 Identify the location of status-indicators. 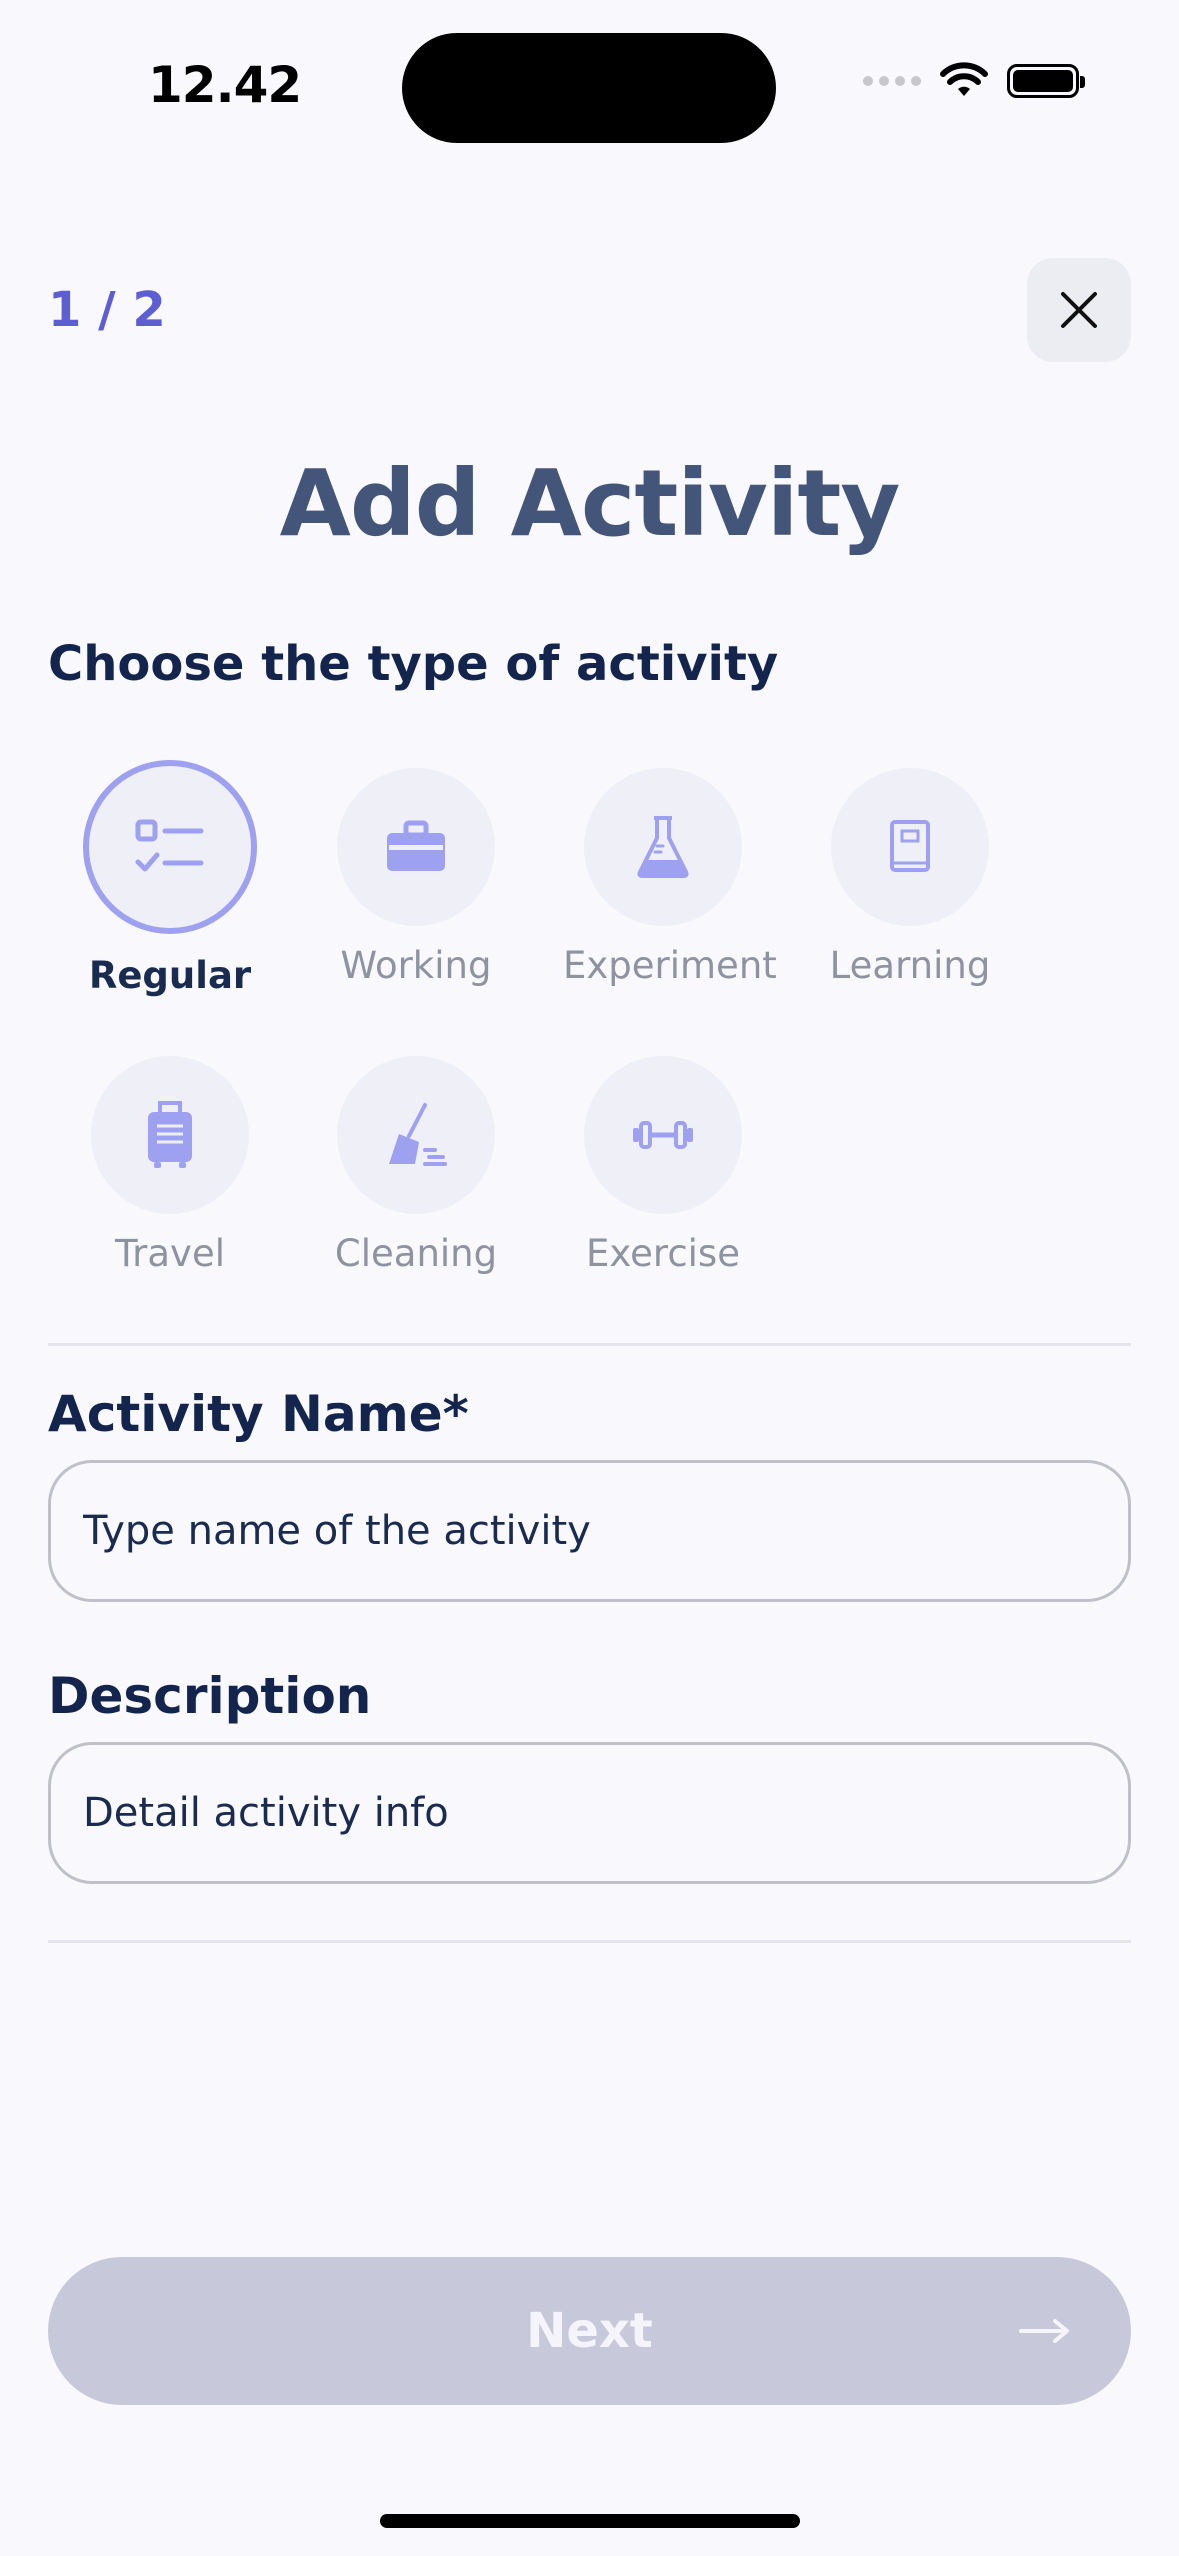
(974, 81).